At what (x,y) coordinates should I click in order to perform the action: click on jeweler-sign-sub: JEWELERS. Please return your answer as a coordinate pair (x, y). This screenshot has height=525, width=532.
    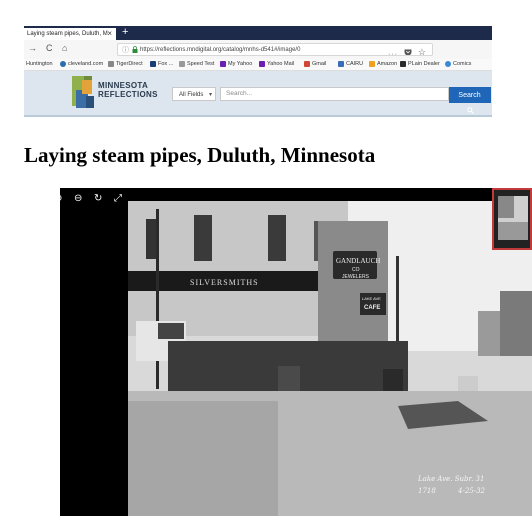
    Looking at the image, I should click on (356, 277).